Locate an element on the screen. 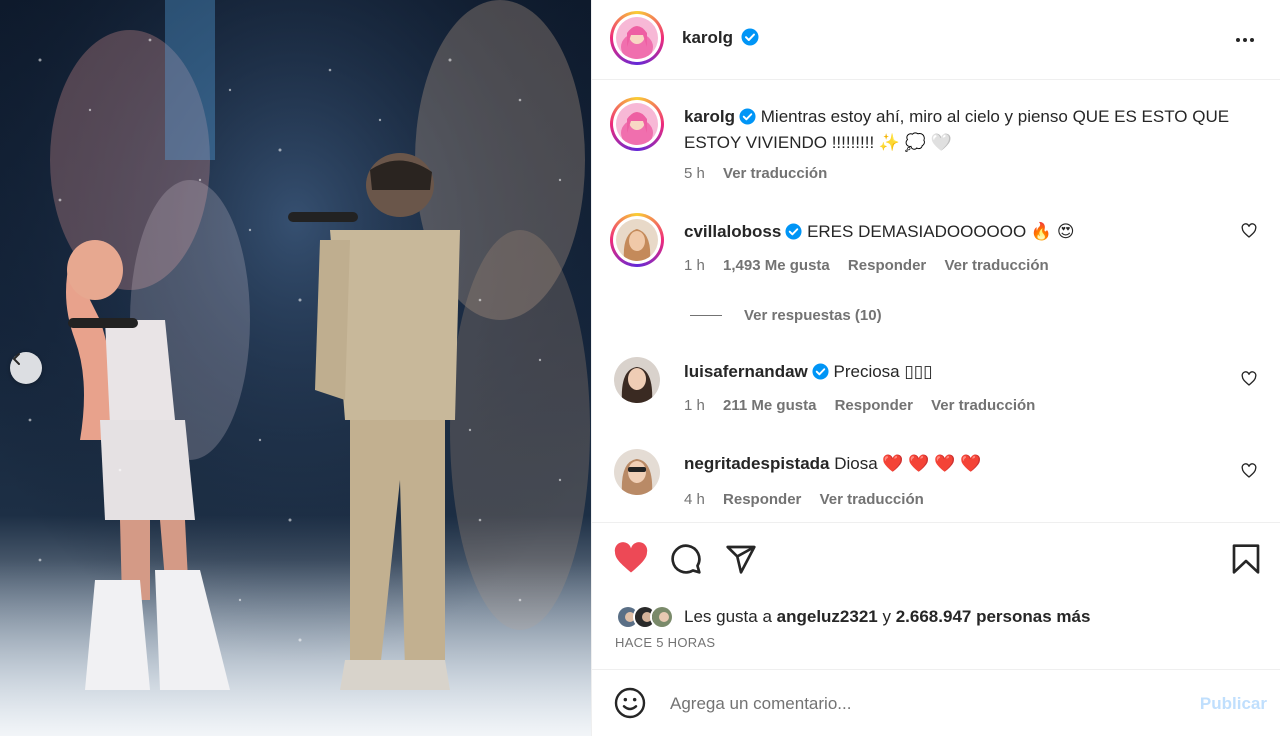 The width and height of the screenshot is (1280, 736). comment-icon is located at coordinates (686, 559).